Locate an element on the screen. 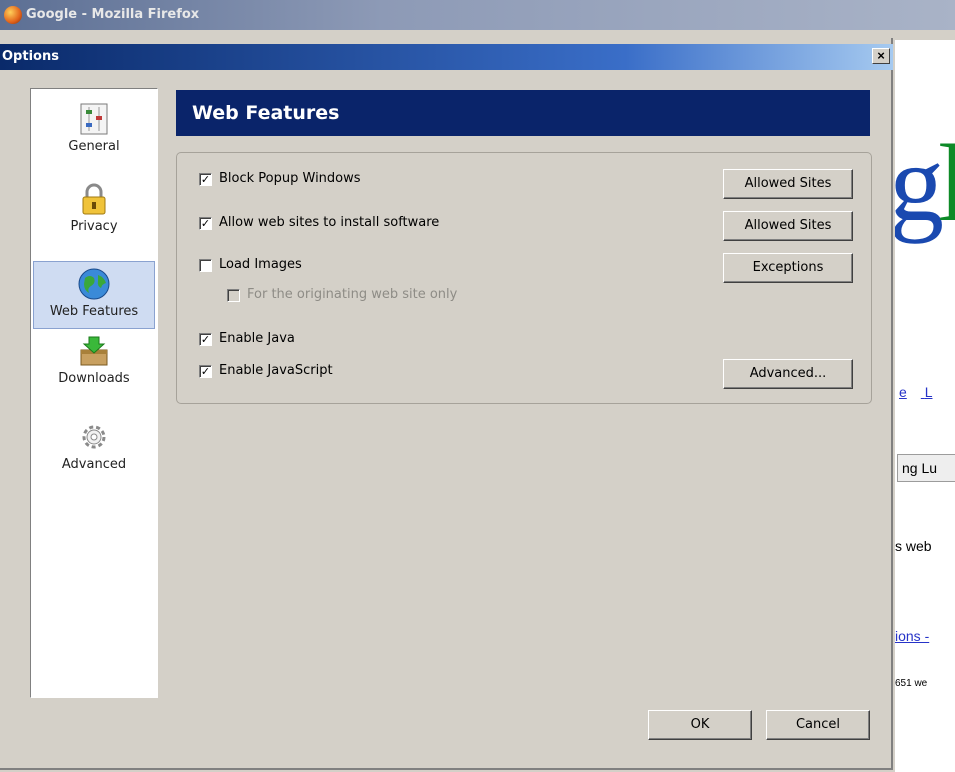 This screenshot has width=955, height=772. background-search-button: ng Lu is located at coordinates (926, 468).